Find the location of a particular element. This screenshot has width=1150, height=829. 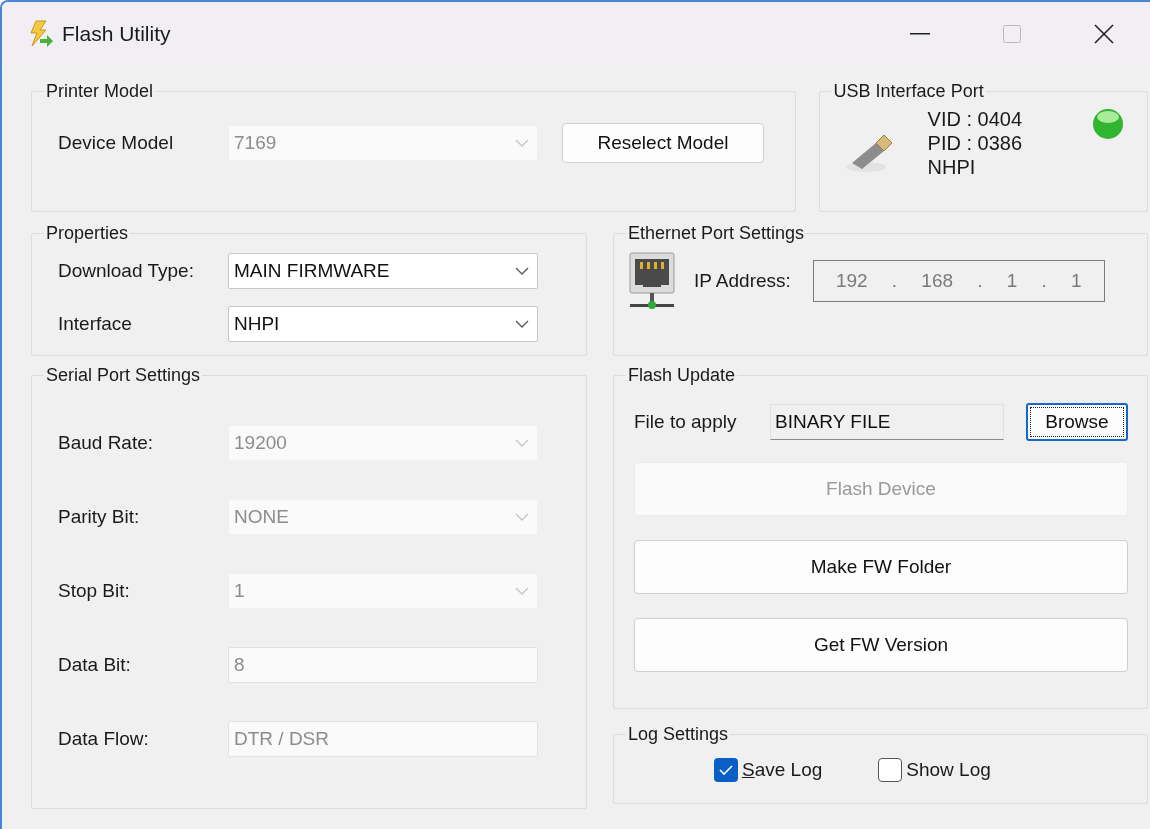

field-label: File to apply is located at coordinates (686, 421).